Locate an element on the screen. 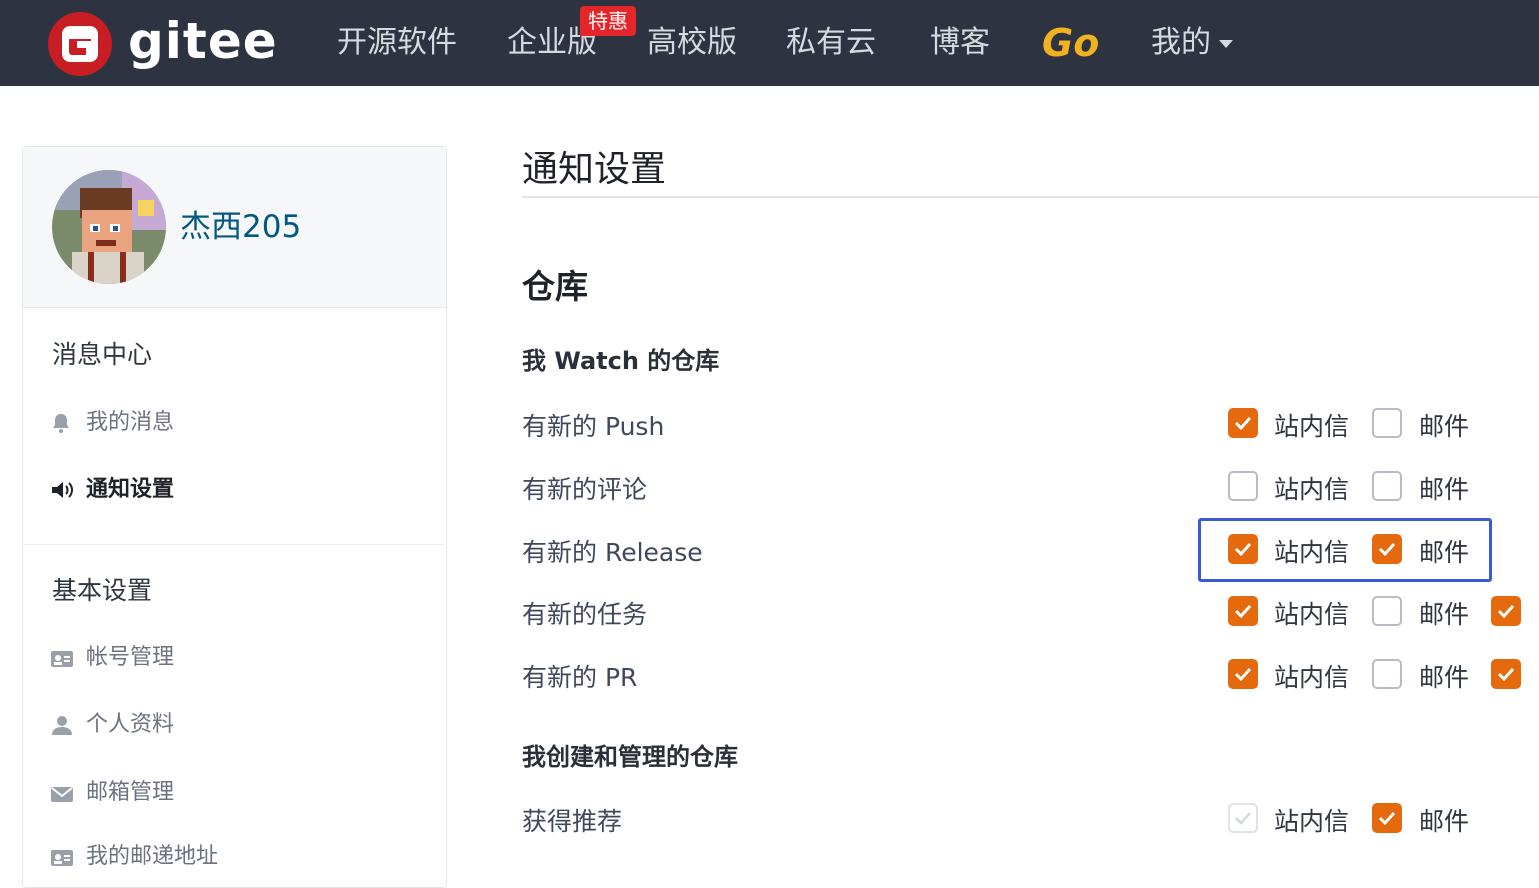 The height and width of the screenshot is (888, 1539). id-card-icon is located at coordinates (63, 656).